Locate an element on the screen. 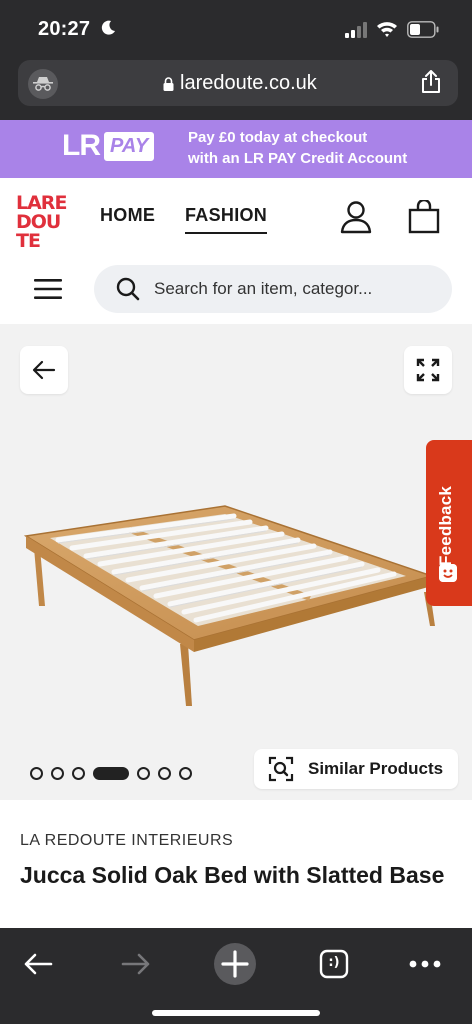 This screenshot has height=1024, width=472. url-text: laredoute.co.uk is located at coordinates (248, 83).